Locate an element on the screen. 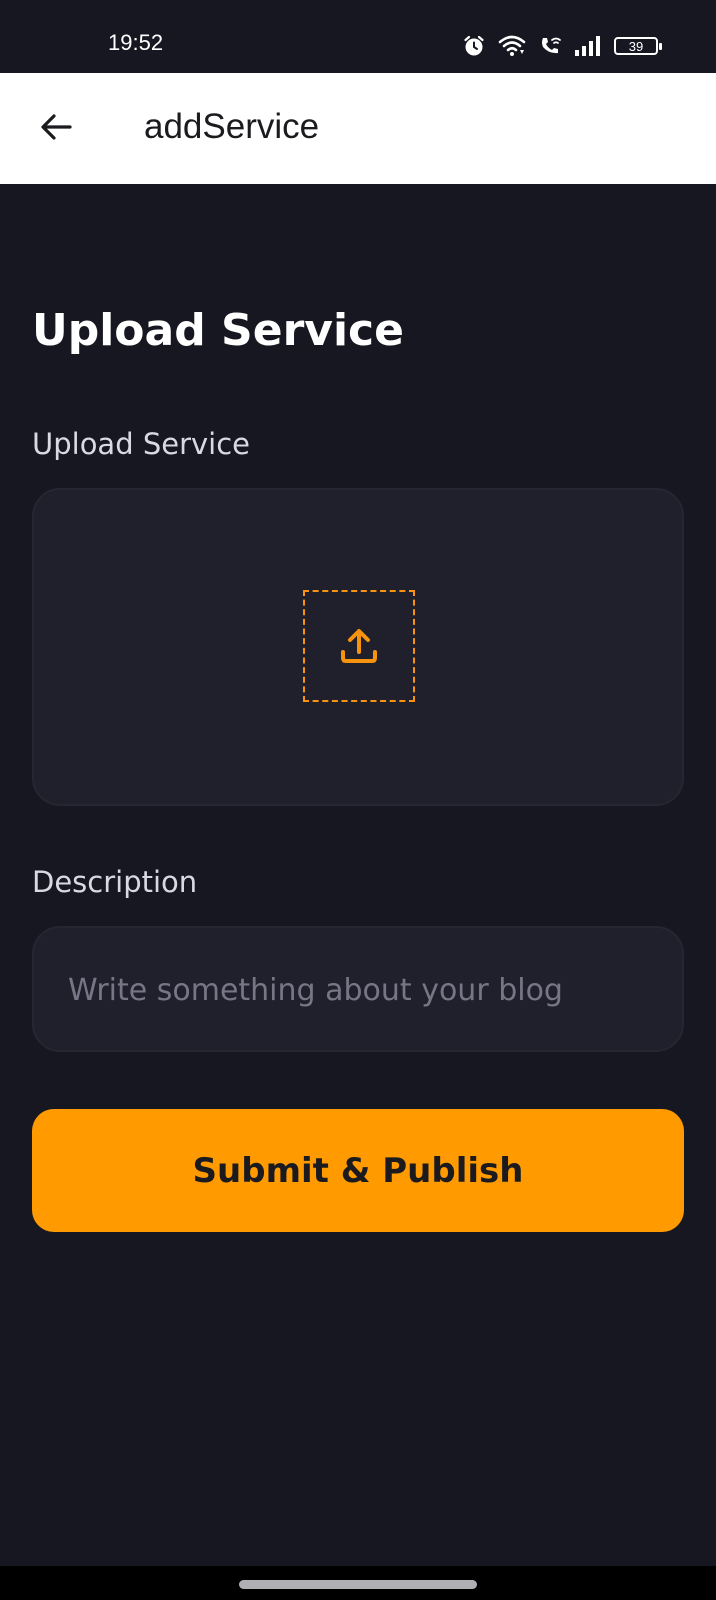 Image resolution: width=716 pixels, height=1600 pixels. home-handle is located at coordinates (358, 1584).